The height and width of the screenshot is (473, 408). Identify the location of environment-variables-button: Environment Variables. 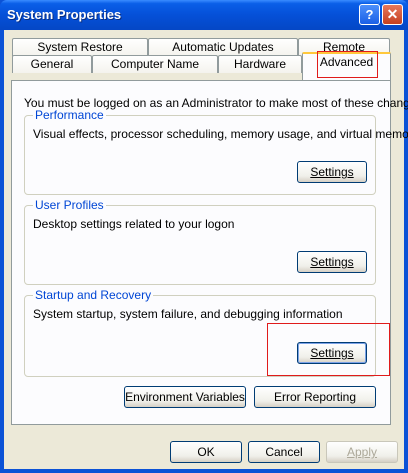
(185, 397).